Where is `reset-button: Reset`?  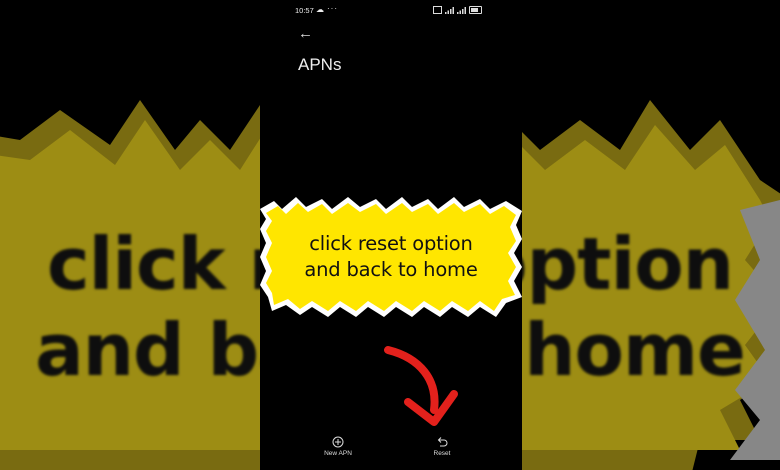
reset-button: Reset is located at coordinates (442, 446).